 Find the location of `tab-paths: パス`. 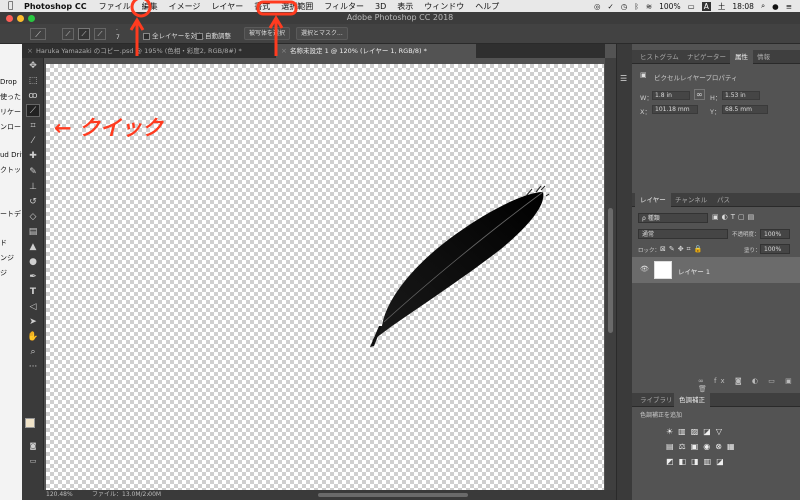

tab-paths: パス is located at coordinates (723, 200).